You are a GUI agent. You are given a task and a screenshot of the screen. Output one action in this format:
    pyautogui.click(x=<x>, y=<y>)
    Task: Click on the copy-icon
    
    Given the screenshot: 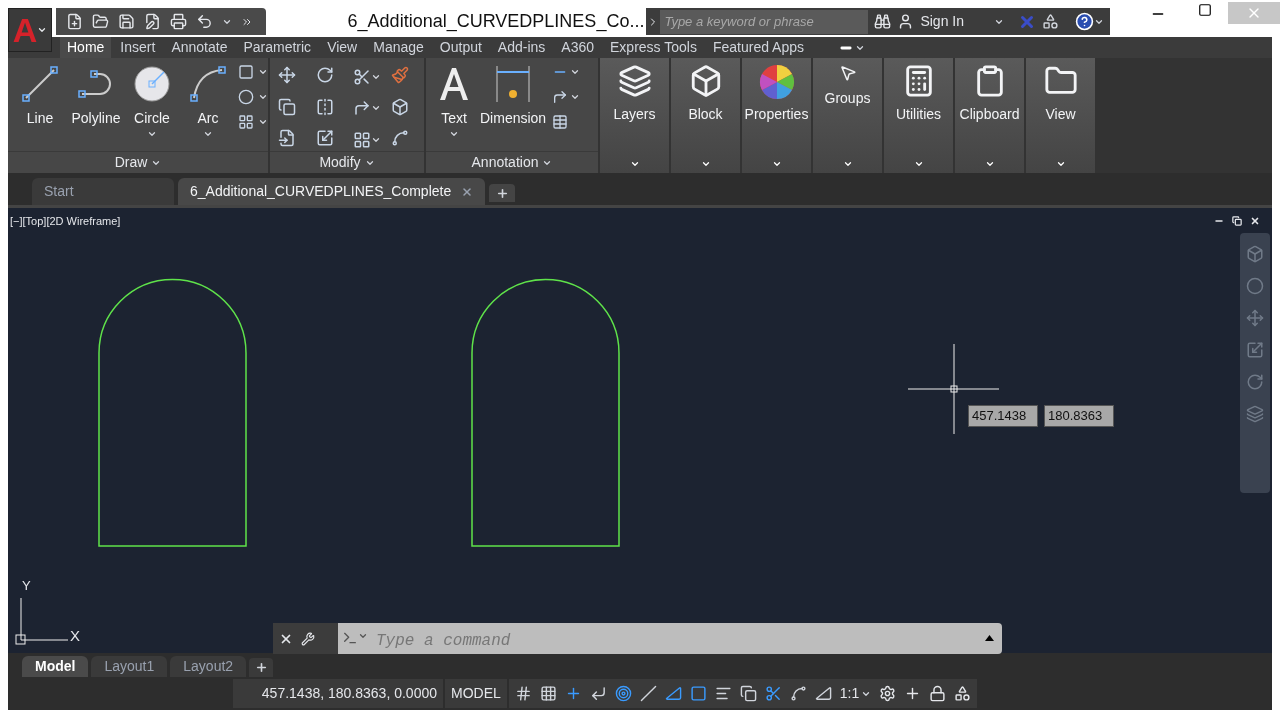 What is the action you would take?
    pyautogui.click(x=287, y=106)
    